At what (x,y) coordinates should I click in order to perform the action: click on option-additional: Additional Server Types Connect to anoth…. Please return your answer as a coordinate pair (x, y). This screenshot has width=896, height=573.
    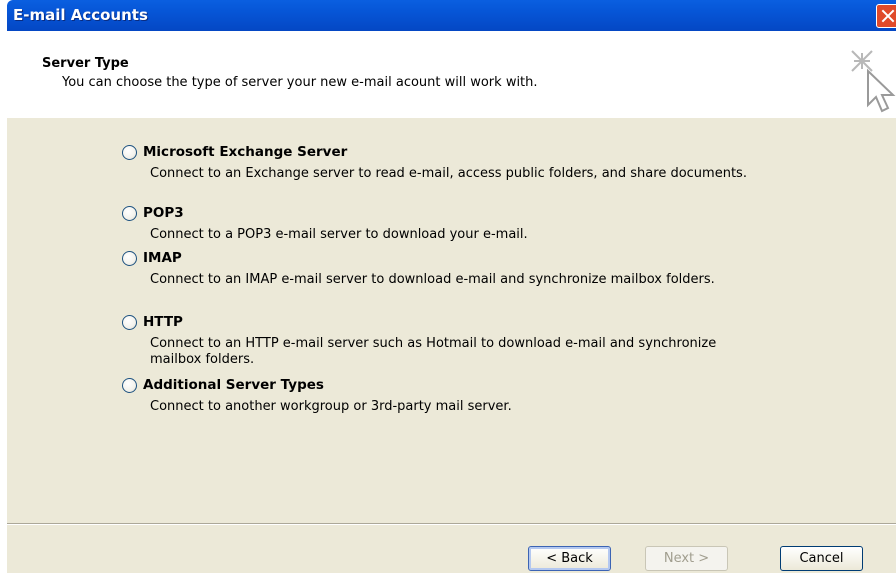
    Looking at the image, I should click on (446, 395).